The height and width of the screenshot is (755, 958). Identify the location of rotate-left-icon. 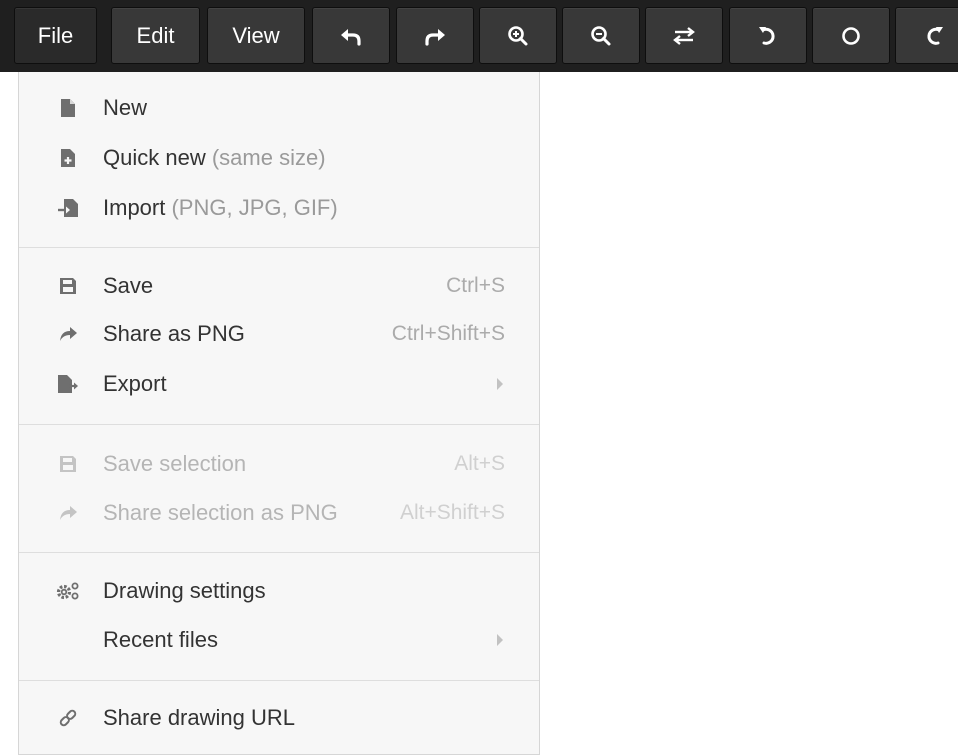
(767, 35).